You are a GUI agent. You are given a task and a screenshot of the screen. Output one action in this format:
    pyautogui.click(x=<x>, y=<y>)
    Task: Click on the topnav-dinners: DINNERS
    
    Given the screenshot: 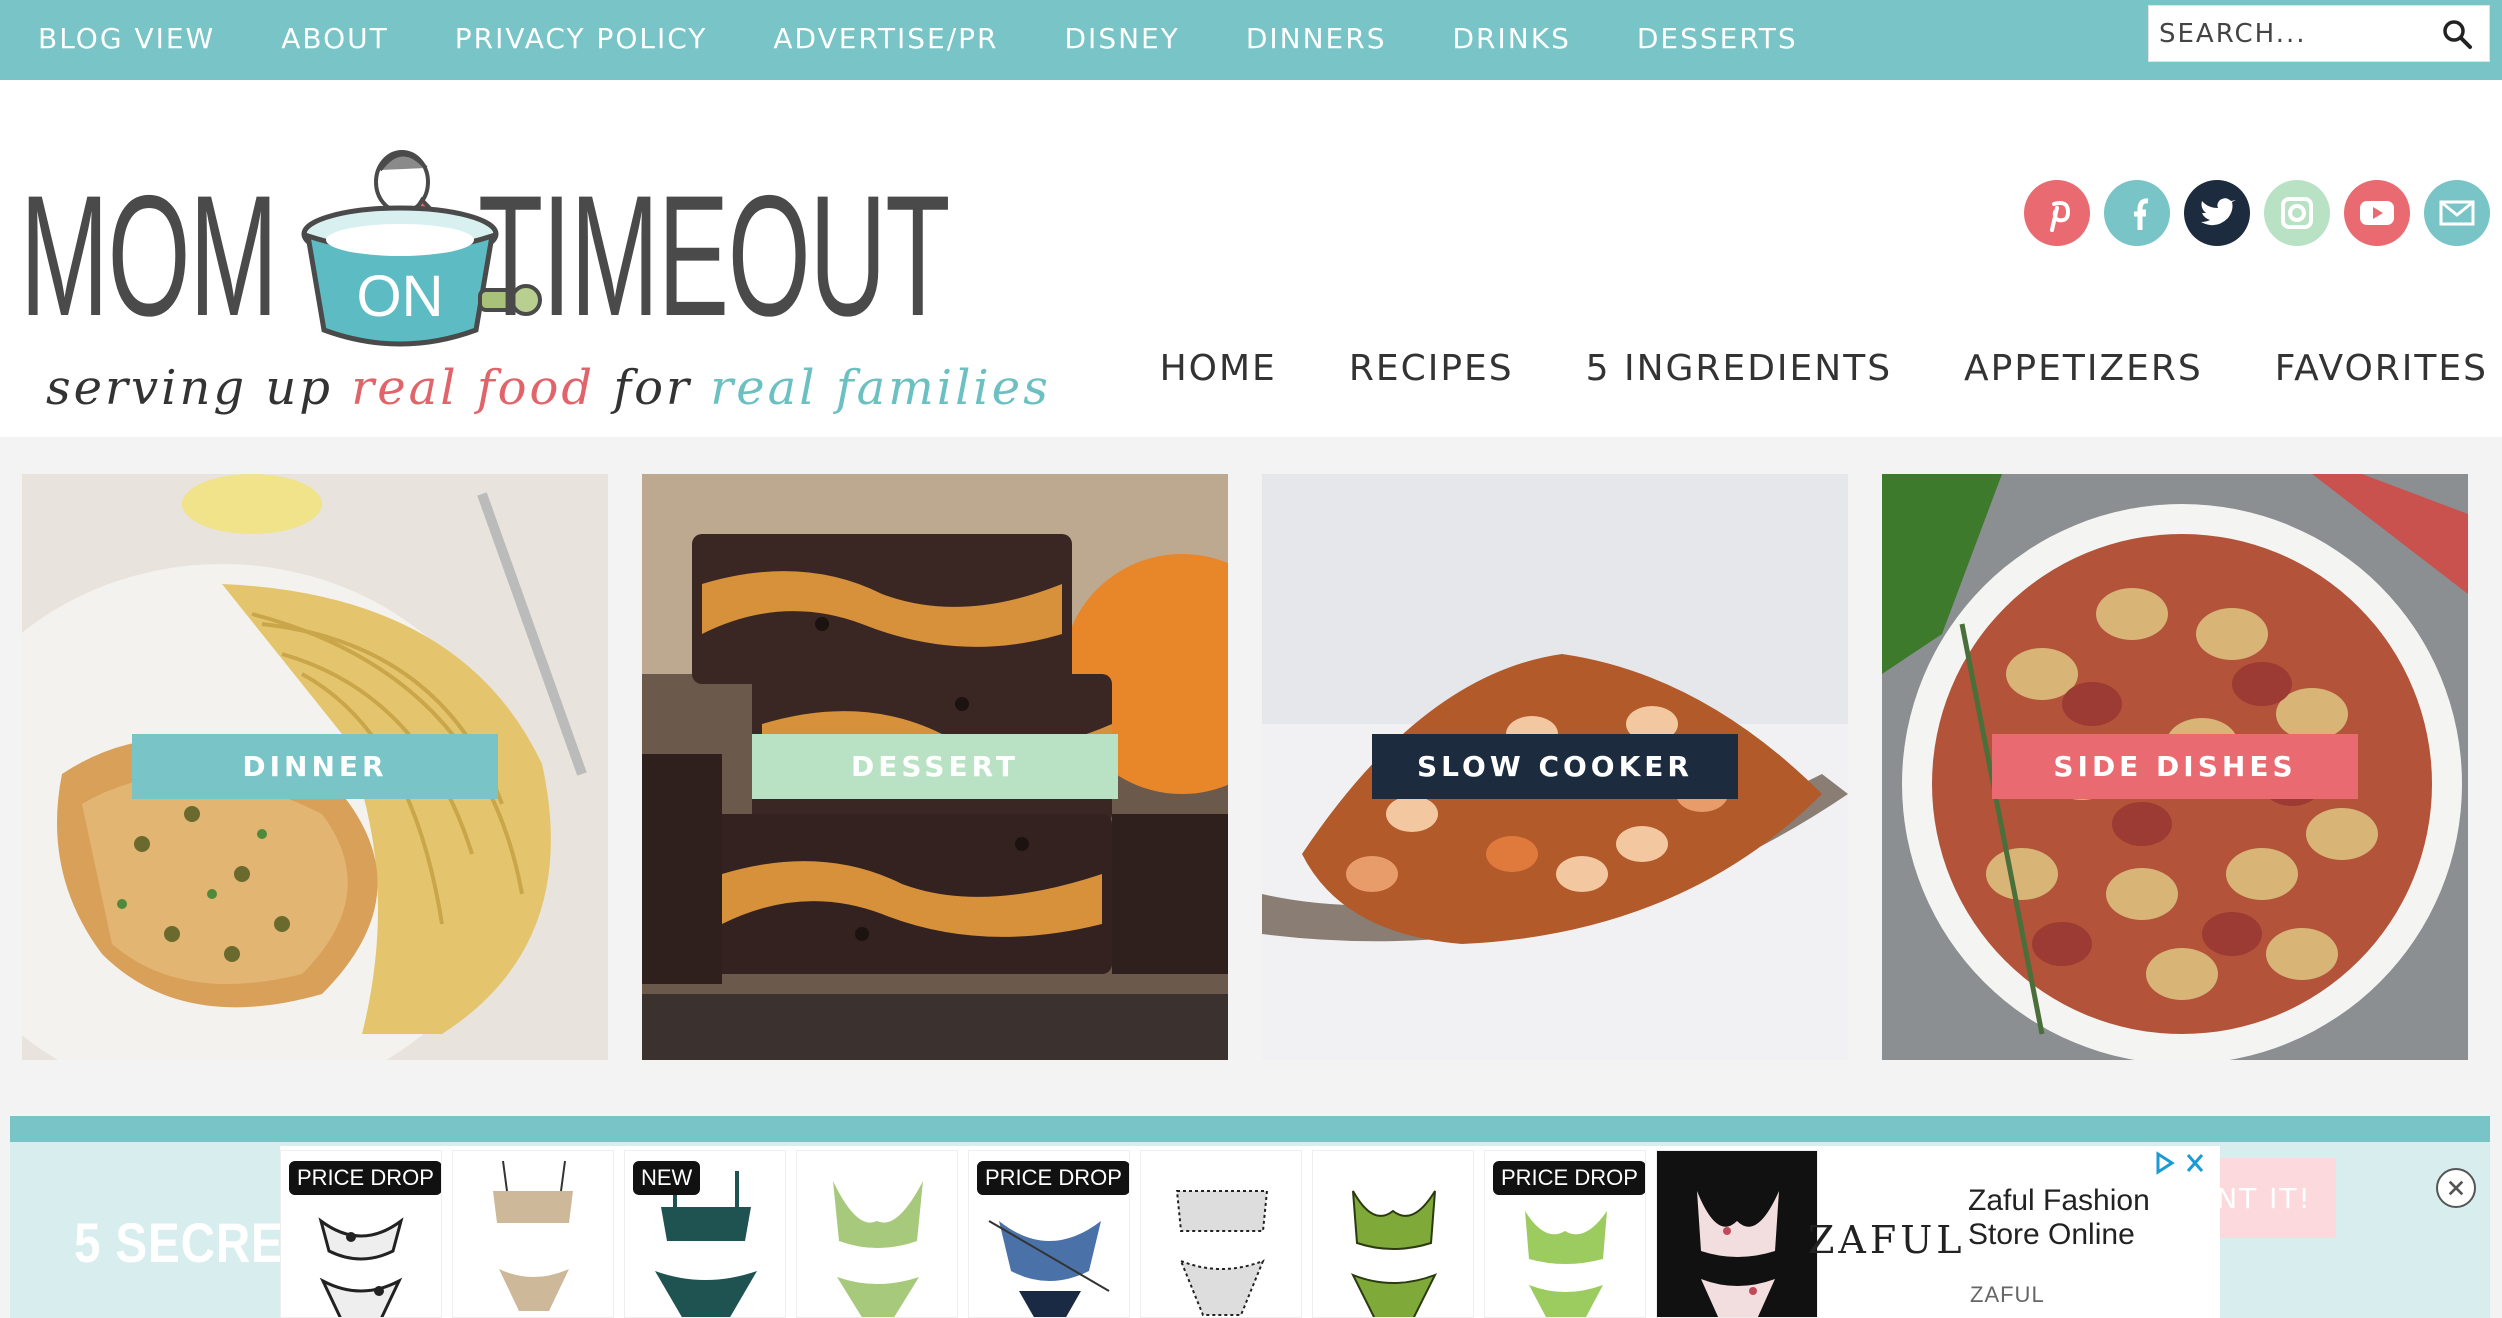 What is the action you would take?
    pyautogui.click(x=1316, y=38)
    